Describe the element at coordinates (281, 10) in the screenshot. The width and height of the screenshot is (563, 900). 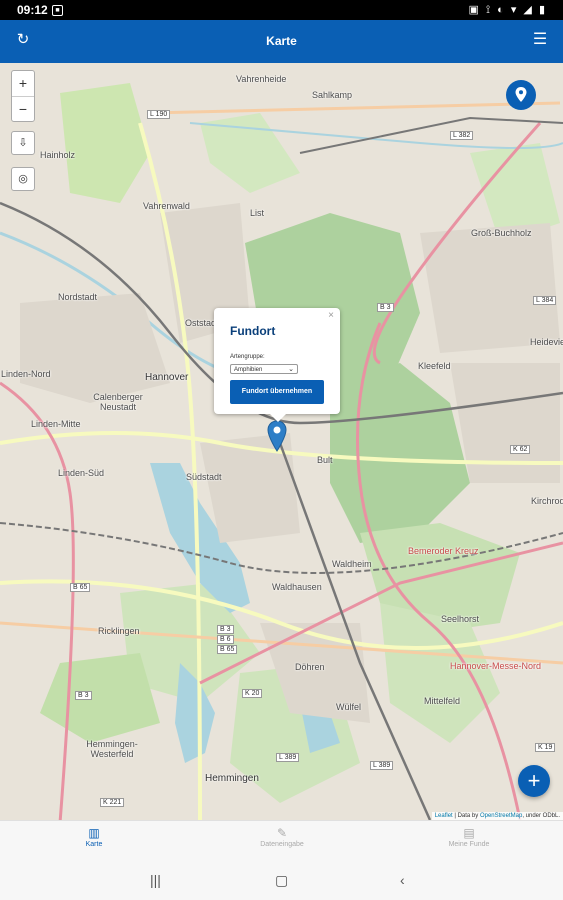
I see `status-bar: 09:12 ■ ▣ ⟟ ◐ ▾ ◢ ▮` at that location.